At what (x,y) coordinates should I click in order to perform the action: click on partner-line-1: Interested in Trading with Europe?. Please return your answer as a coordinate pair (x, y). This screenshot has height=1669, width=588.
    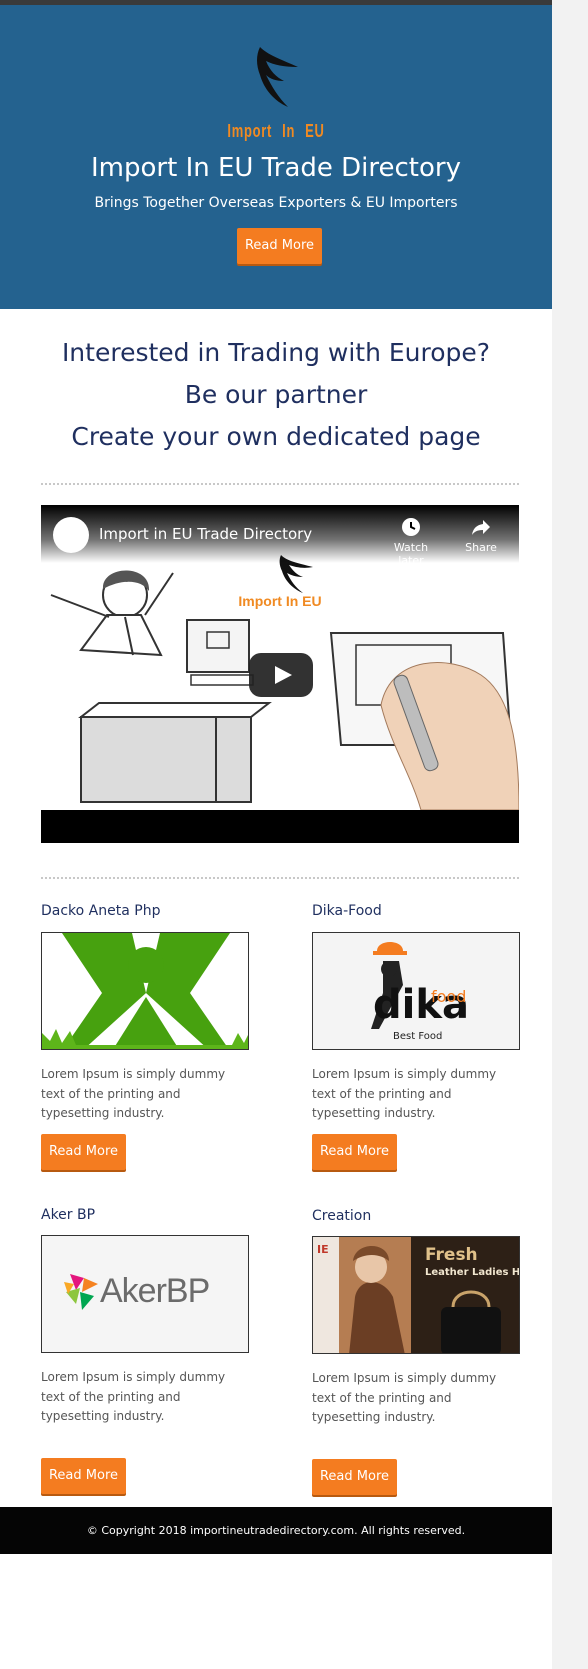
    Looking at the image, I should click on (276, 352).